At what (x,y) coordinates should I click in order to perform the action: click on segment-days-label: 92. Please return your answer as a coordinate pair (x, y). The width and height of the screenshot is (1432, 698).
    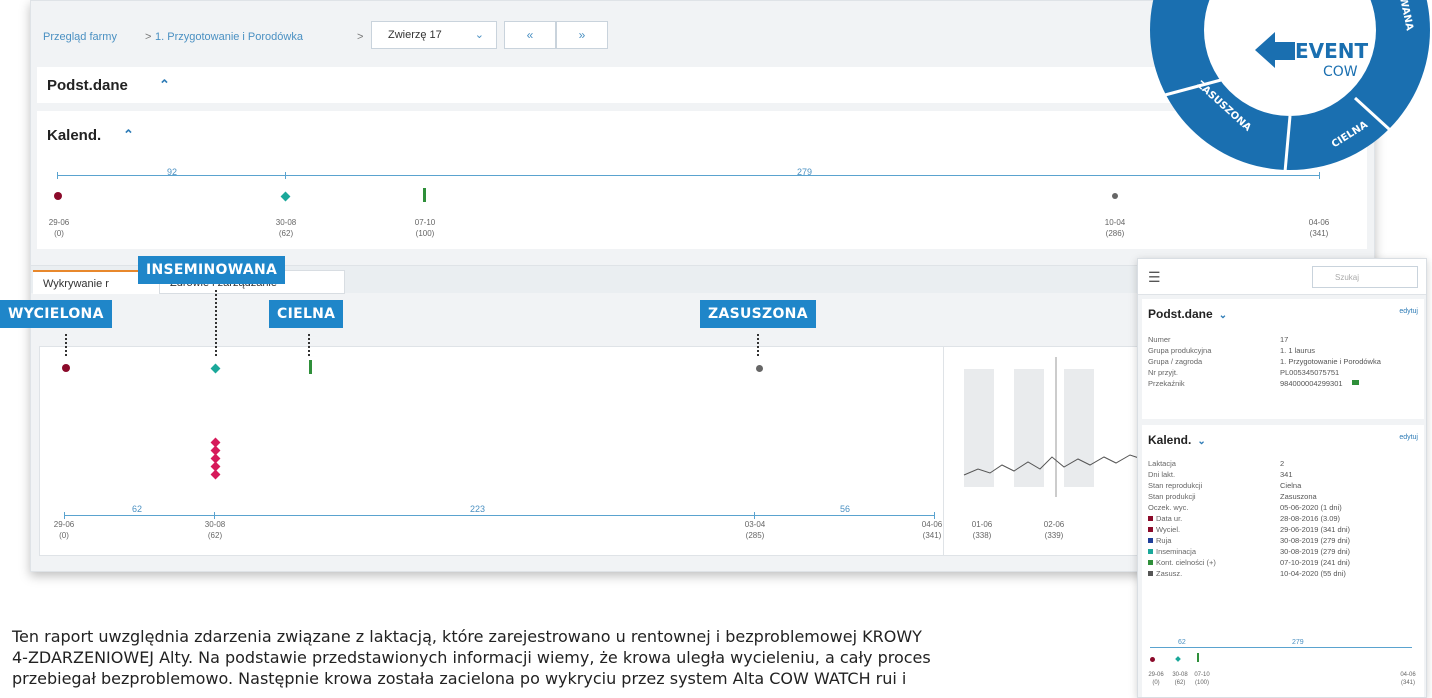
    Looking at the image, I should click on (172, 172).